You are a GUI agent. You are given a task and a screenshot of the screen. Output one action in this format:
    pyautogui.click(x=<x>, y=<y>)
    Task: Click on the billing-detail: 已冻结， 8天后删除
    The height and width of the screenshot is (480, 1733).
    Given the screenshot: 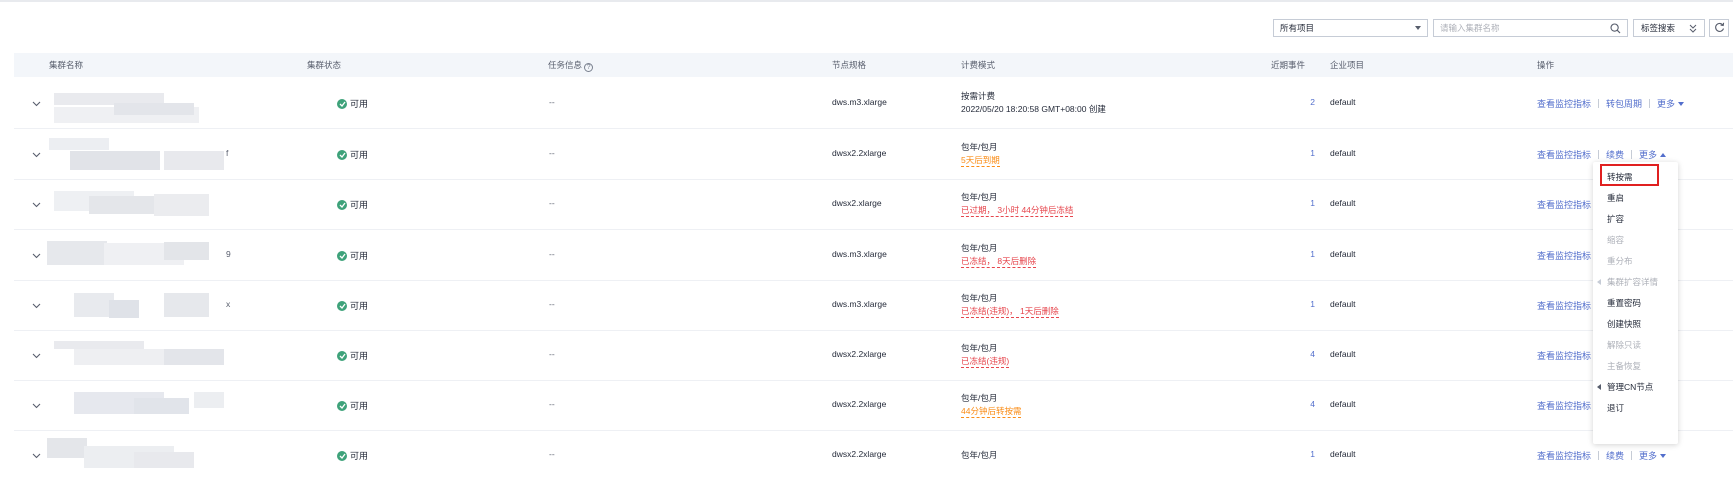 What is the action you would take?
    pyautogui.click(x=999, y=262)
    